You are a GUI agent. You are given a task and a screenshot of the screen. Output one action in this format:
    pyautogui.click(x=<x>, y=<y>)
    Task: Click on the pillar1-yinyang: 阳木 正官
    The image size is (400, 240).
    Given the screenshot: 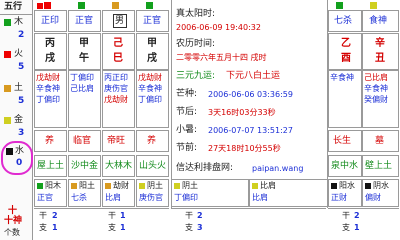 What is the action you would take?
    pyautogui.click(x=50, y=193)
    